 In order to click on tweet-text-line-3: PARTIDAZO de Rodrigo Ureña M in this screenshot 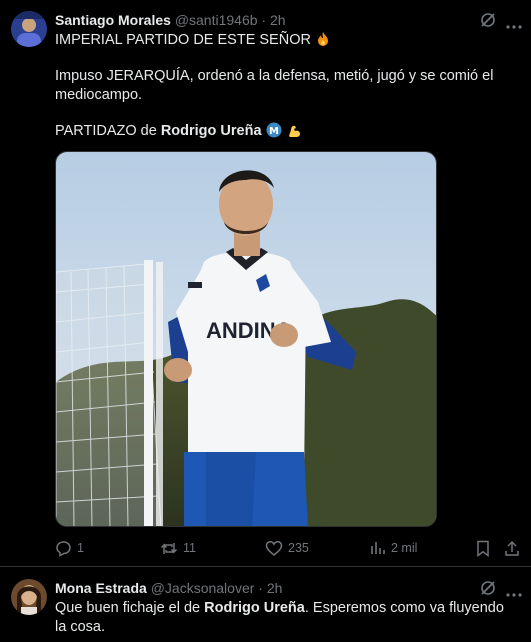, I will do `click(285, 133)`.